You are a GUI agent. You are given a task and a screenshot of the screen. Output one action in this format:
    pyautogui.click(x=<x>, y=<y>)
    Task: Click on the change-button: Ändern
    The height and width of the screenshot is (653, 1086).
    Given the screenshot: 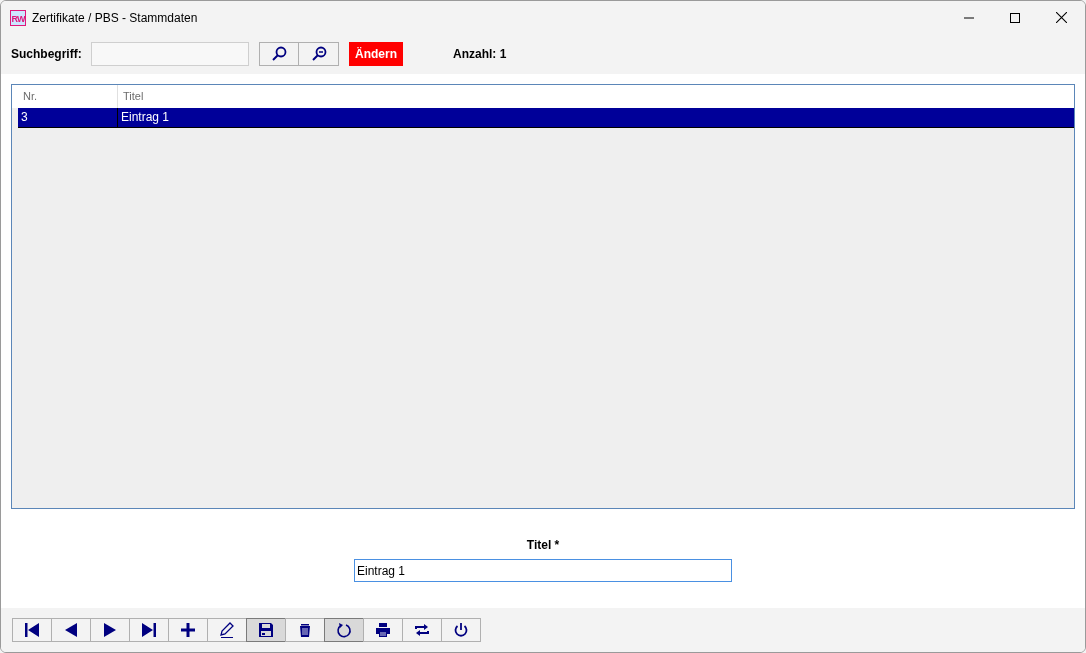 What is the action you would take?
    pyautogui.click(x=376, y=54)
    